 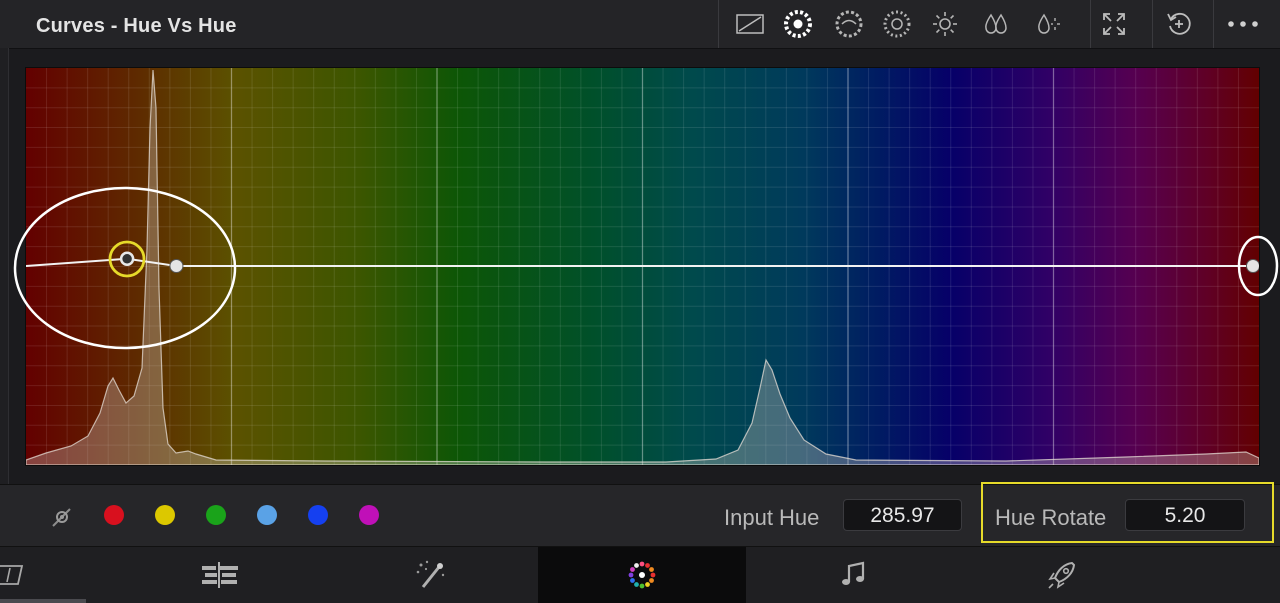 What do you see at coordinates (902, 515) in the screenshot?
I see `input-hue-field: 285.97` at bounding box center [902, 515].